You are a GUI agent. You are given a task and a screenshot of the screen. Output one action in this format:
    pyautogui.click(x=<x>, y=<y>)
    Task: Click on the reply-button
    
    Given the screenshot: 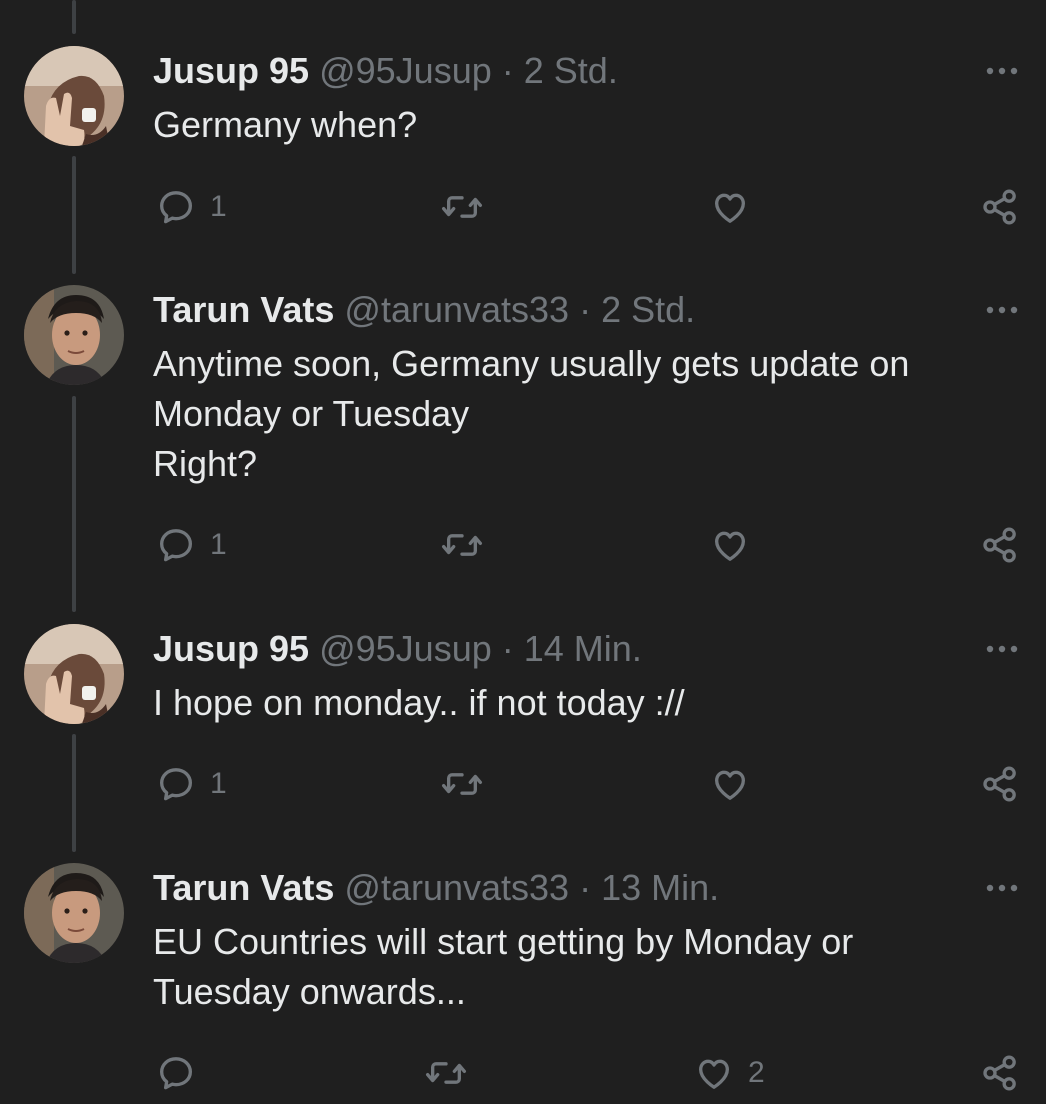 What is the action you would take?
    pyautogui.click(x=183, y=1073)
    